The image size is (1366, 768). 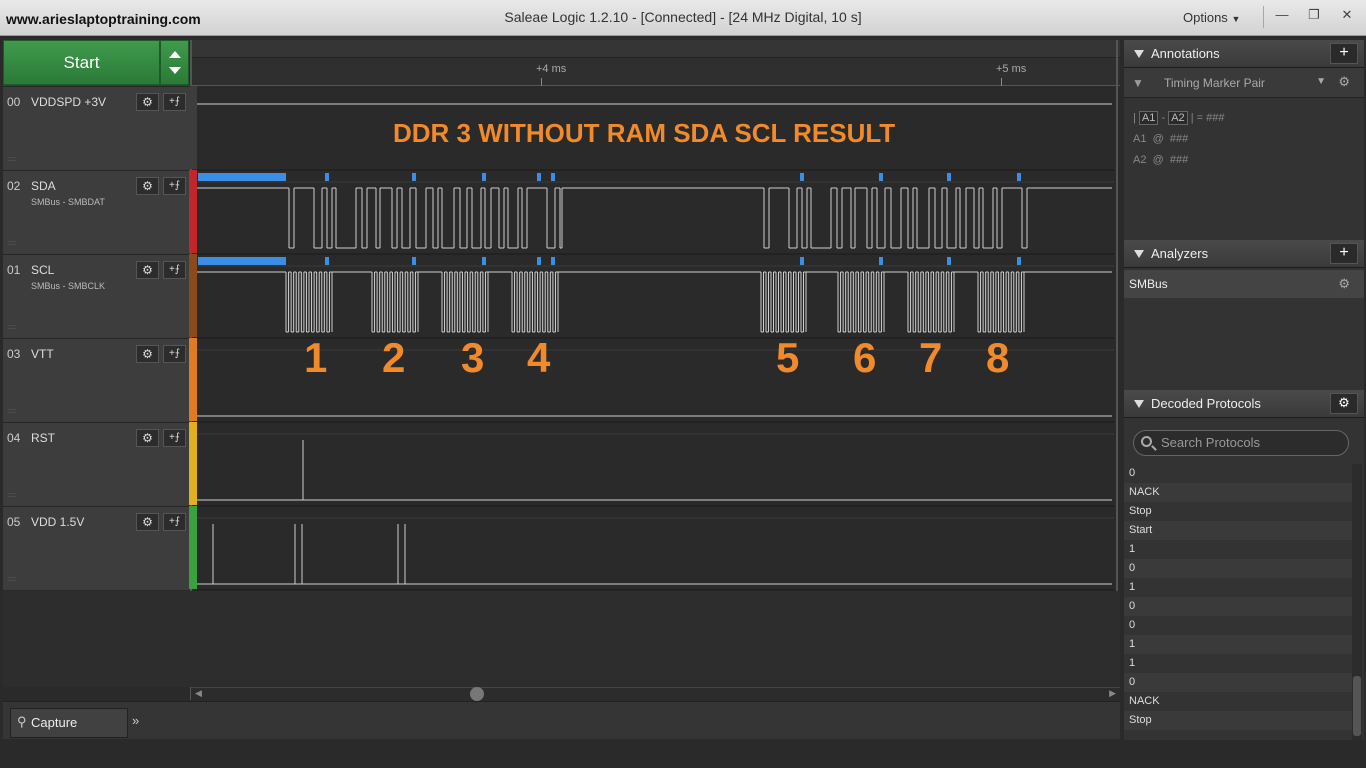 What do you see at coordinates (174, 62) in the screenshot?
I see `start-options-stepper` at bounding box center [174, 62].